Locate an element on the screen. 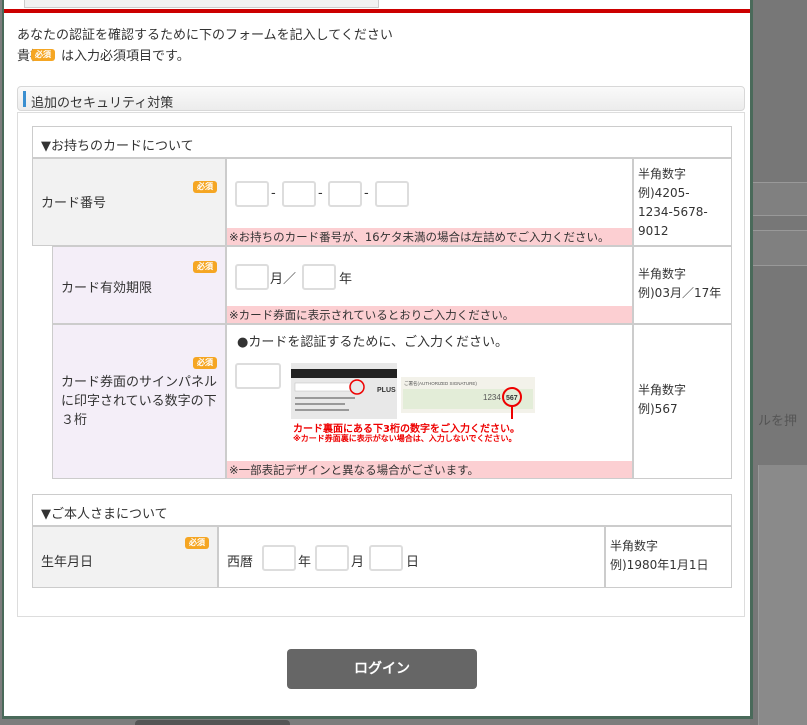 This screenshot has height=725, width=807. card-expiry-warning: ※カード券面に表示されているとおりご入力ください。 is located at coordinates (429, 314).